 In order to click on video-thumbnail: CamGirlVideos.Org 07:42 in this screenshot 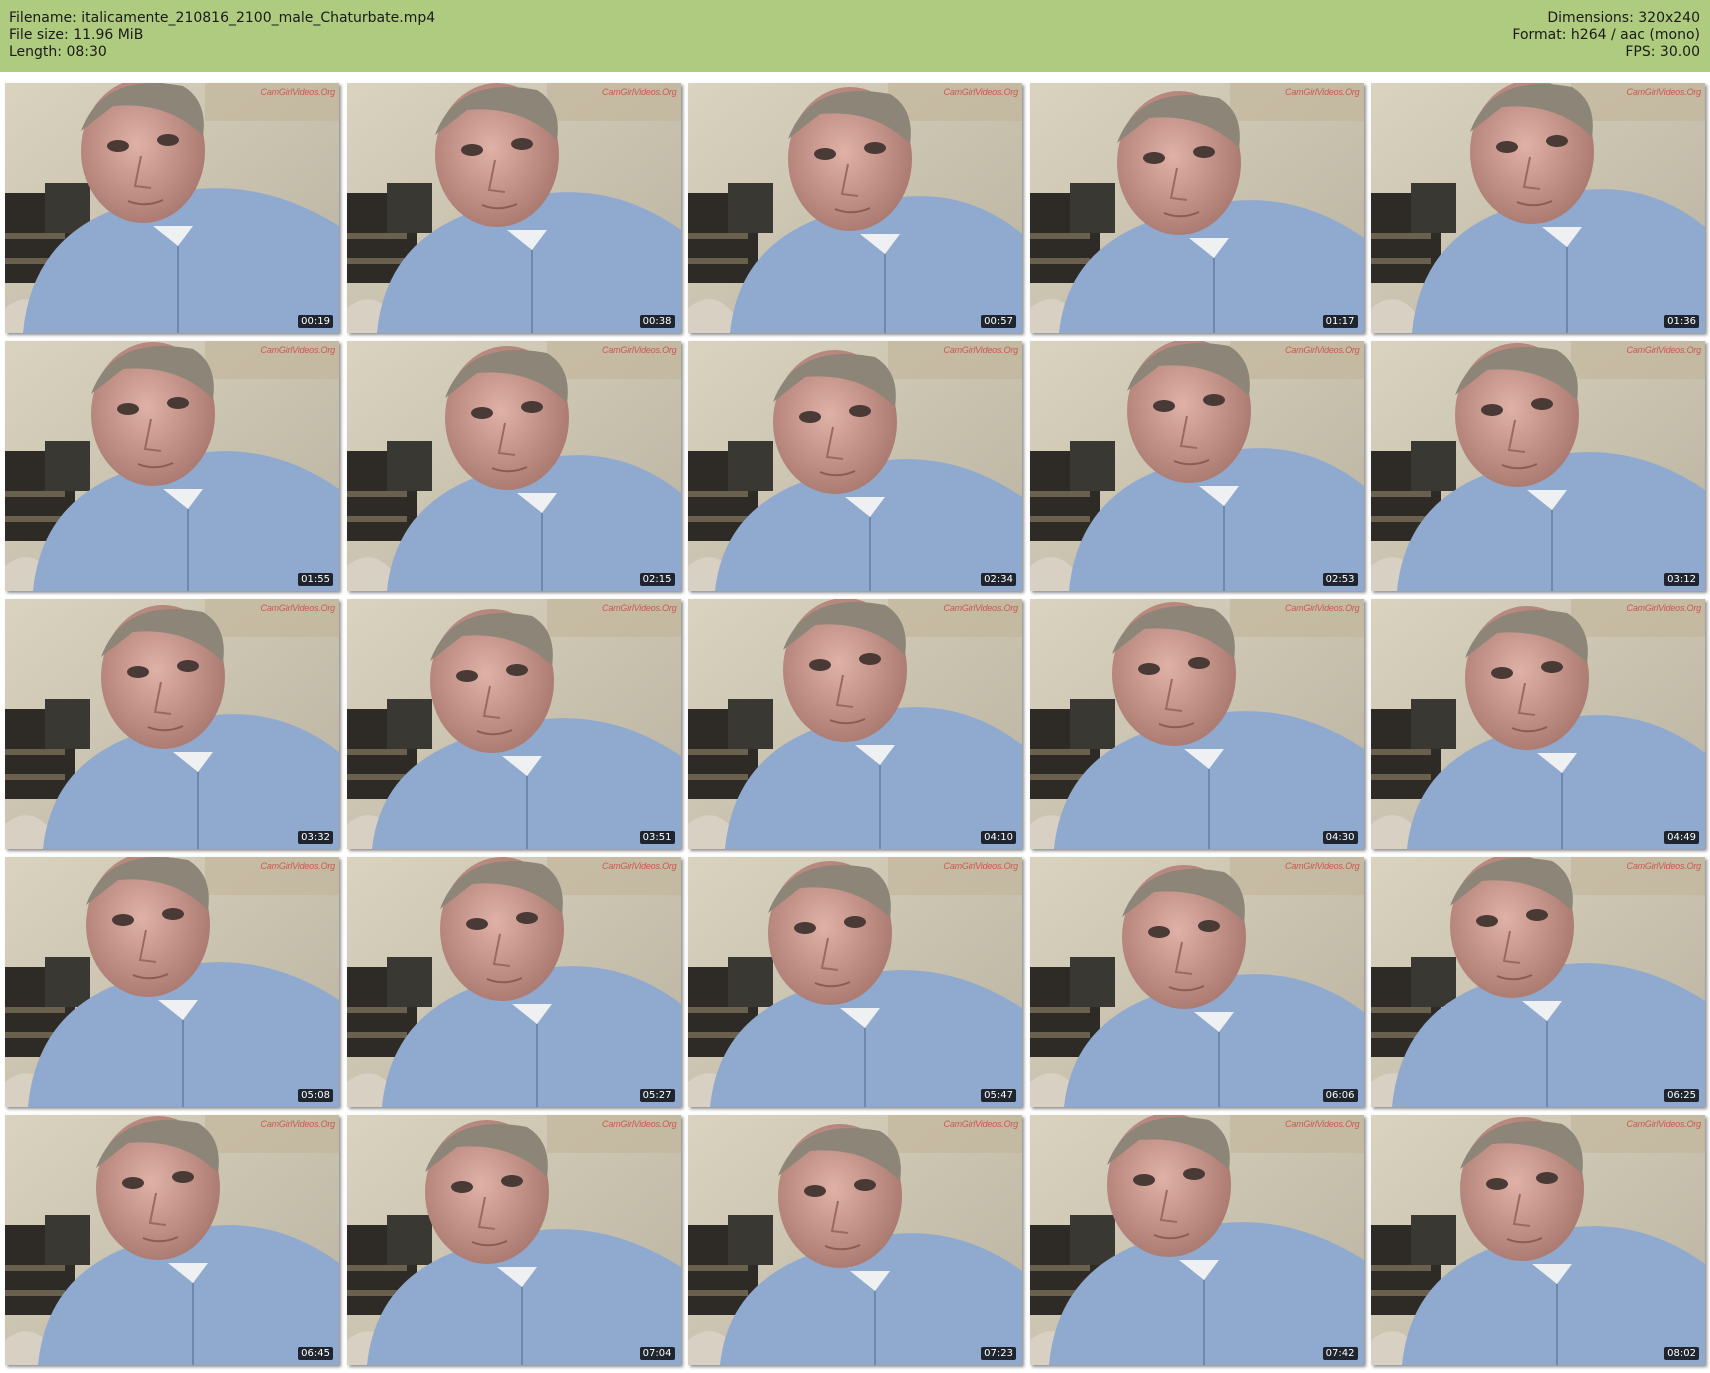, I will do `click(1196, 1240)`.